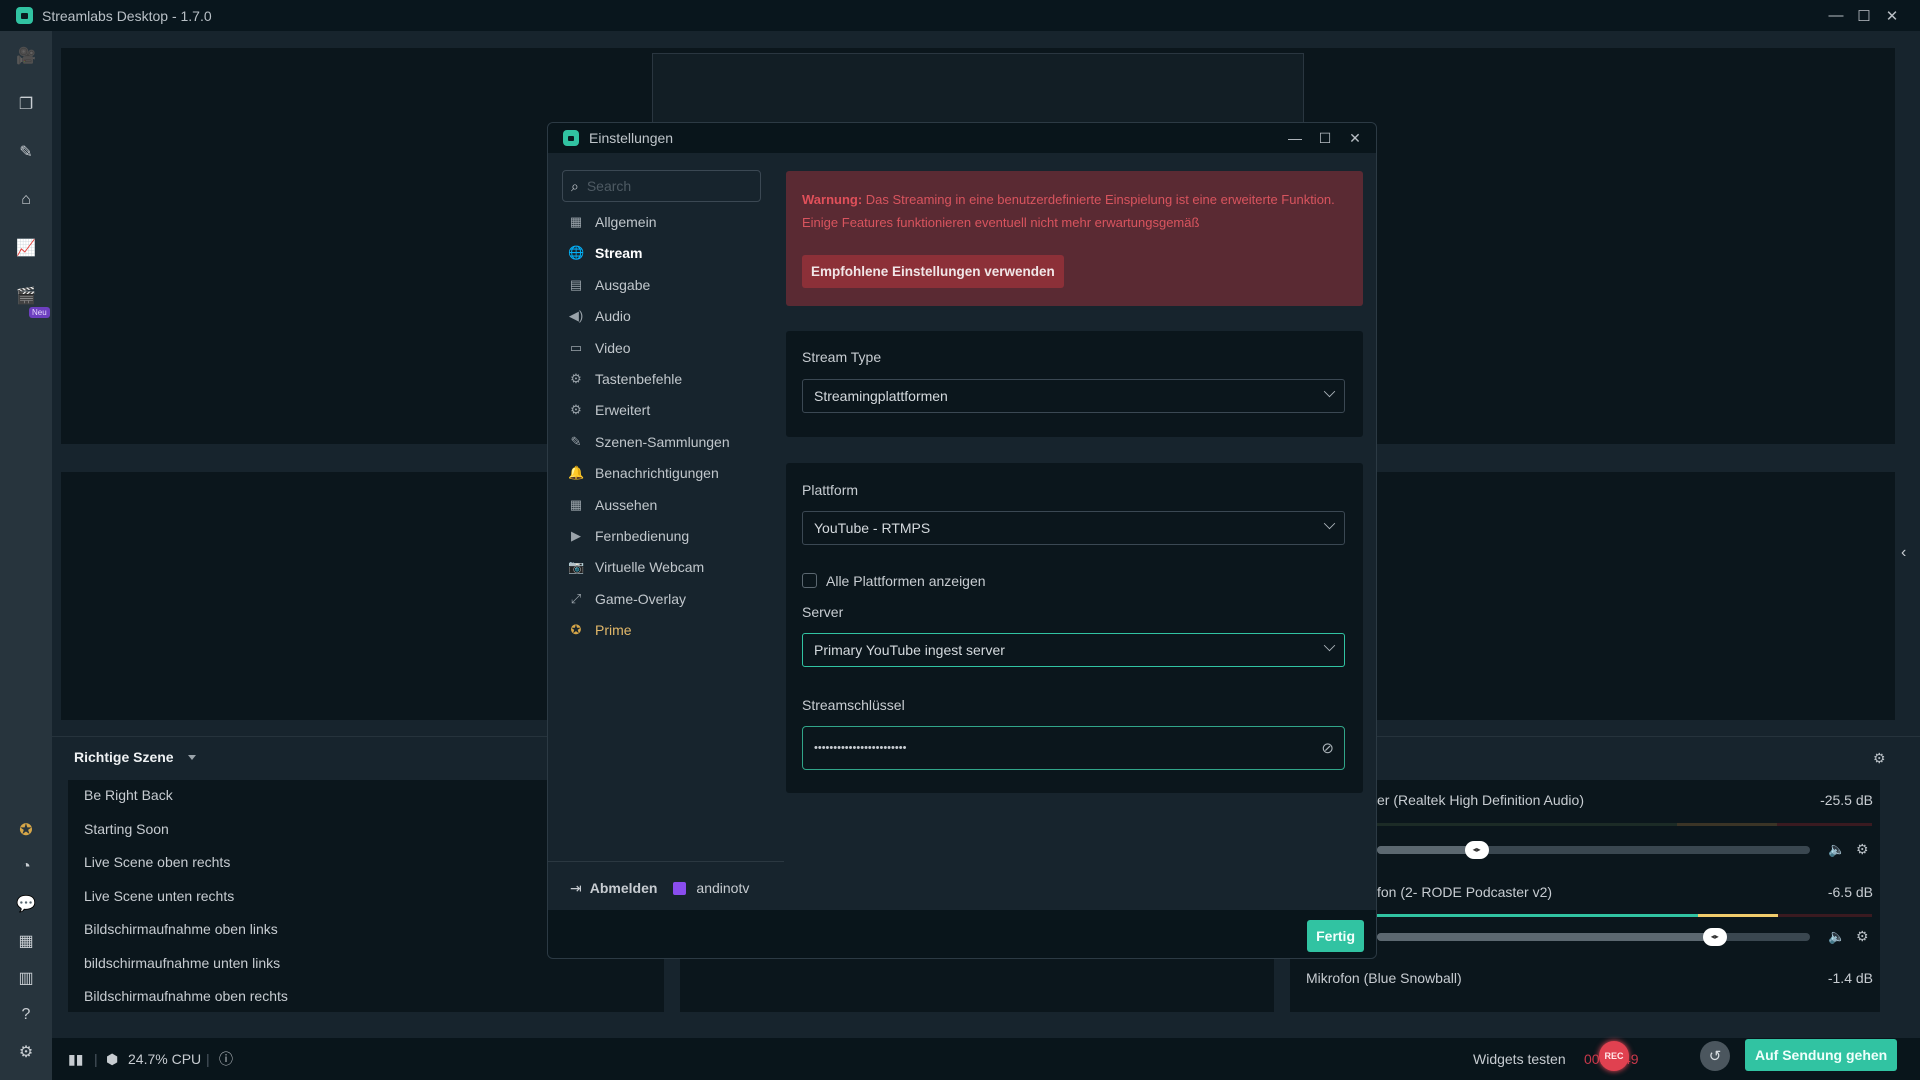  I want to click on dialog-close-button: ✕, so click(1355, 138).